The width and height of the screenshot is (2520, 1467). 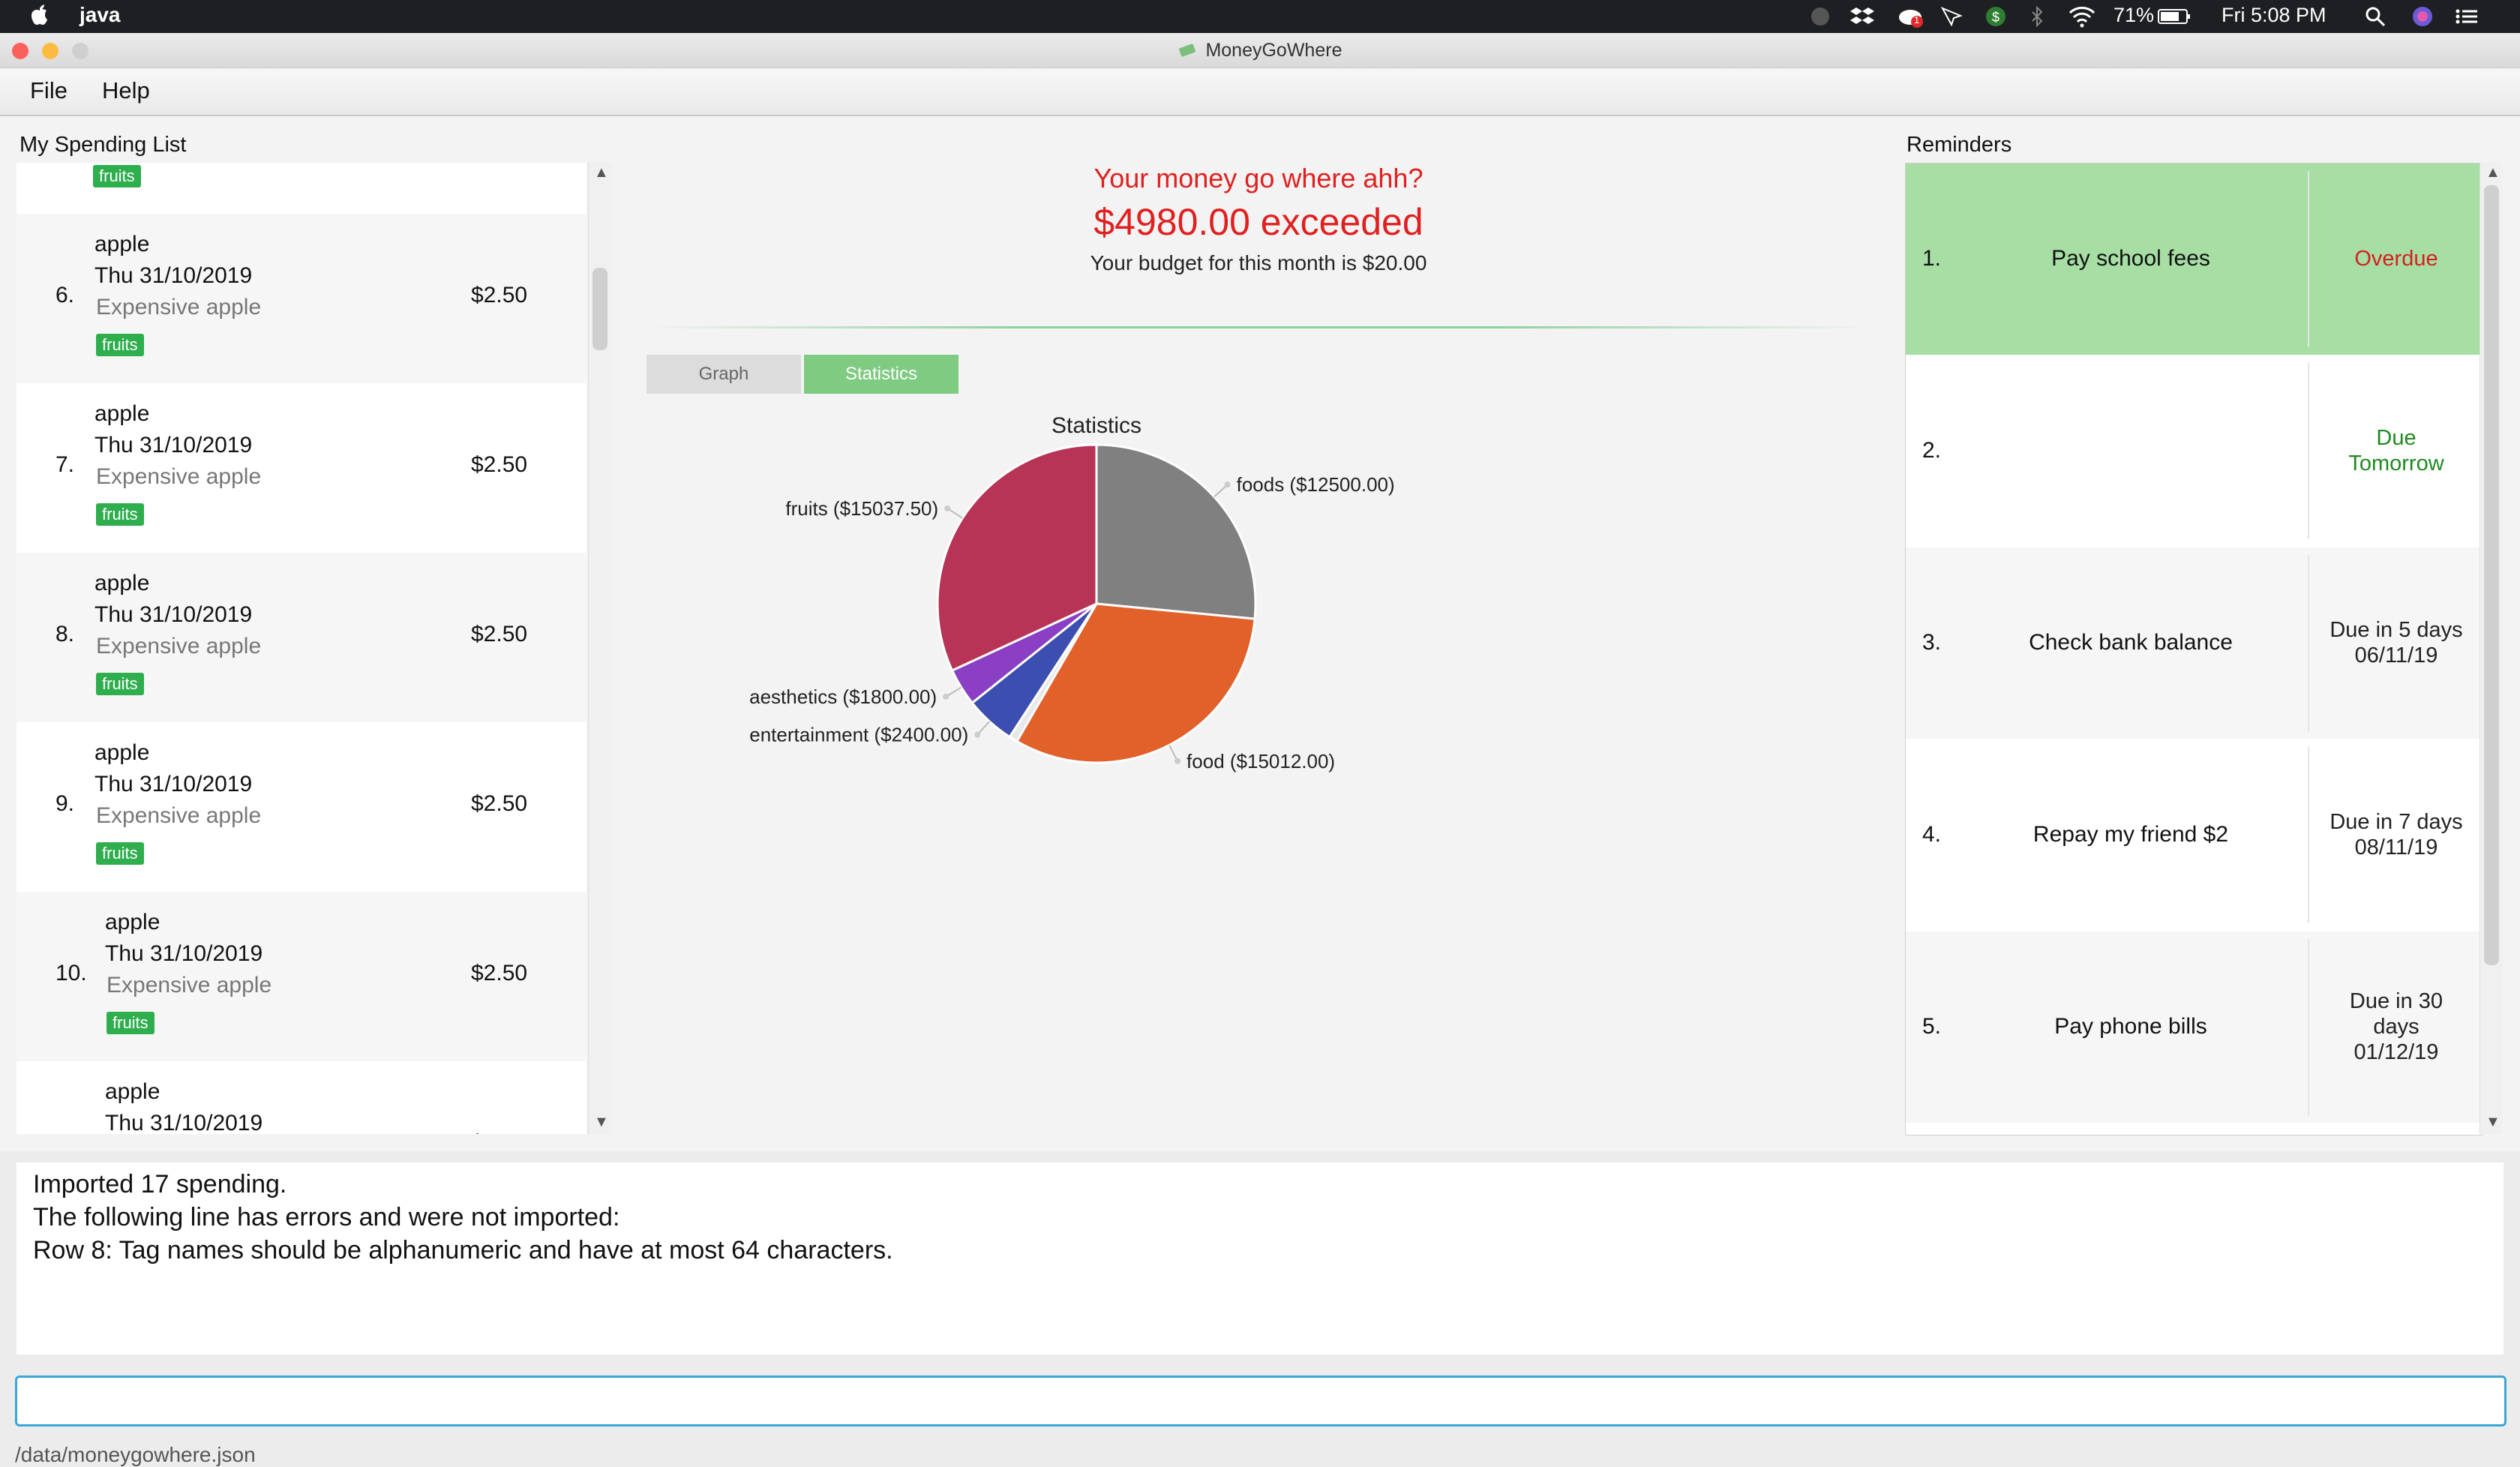 What do you see at coordinates (1862, 16) in the screenshot?
I see `dropbox-icon` at bounding box center [1862, 16].